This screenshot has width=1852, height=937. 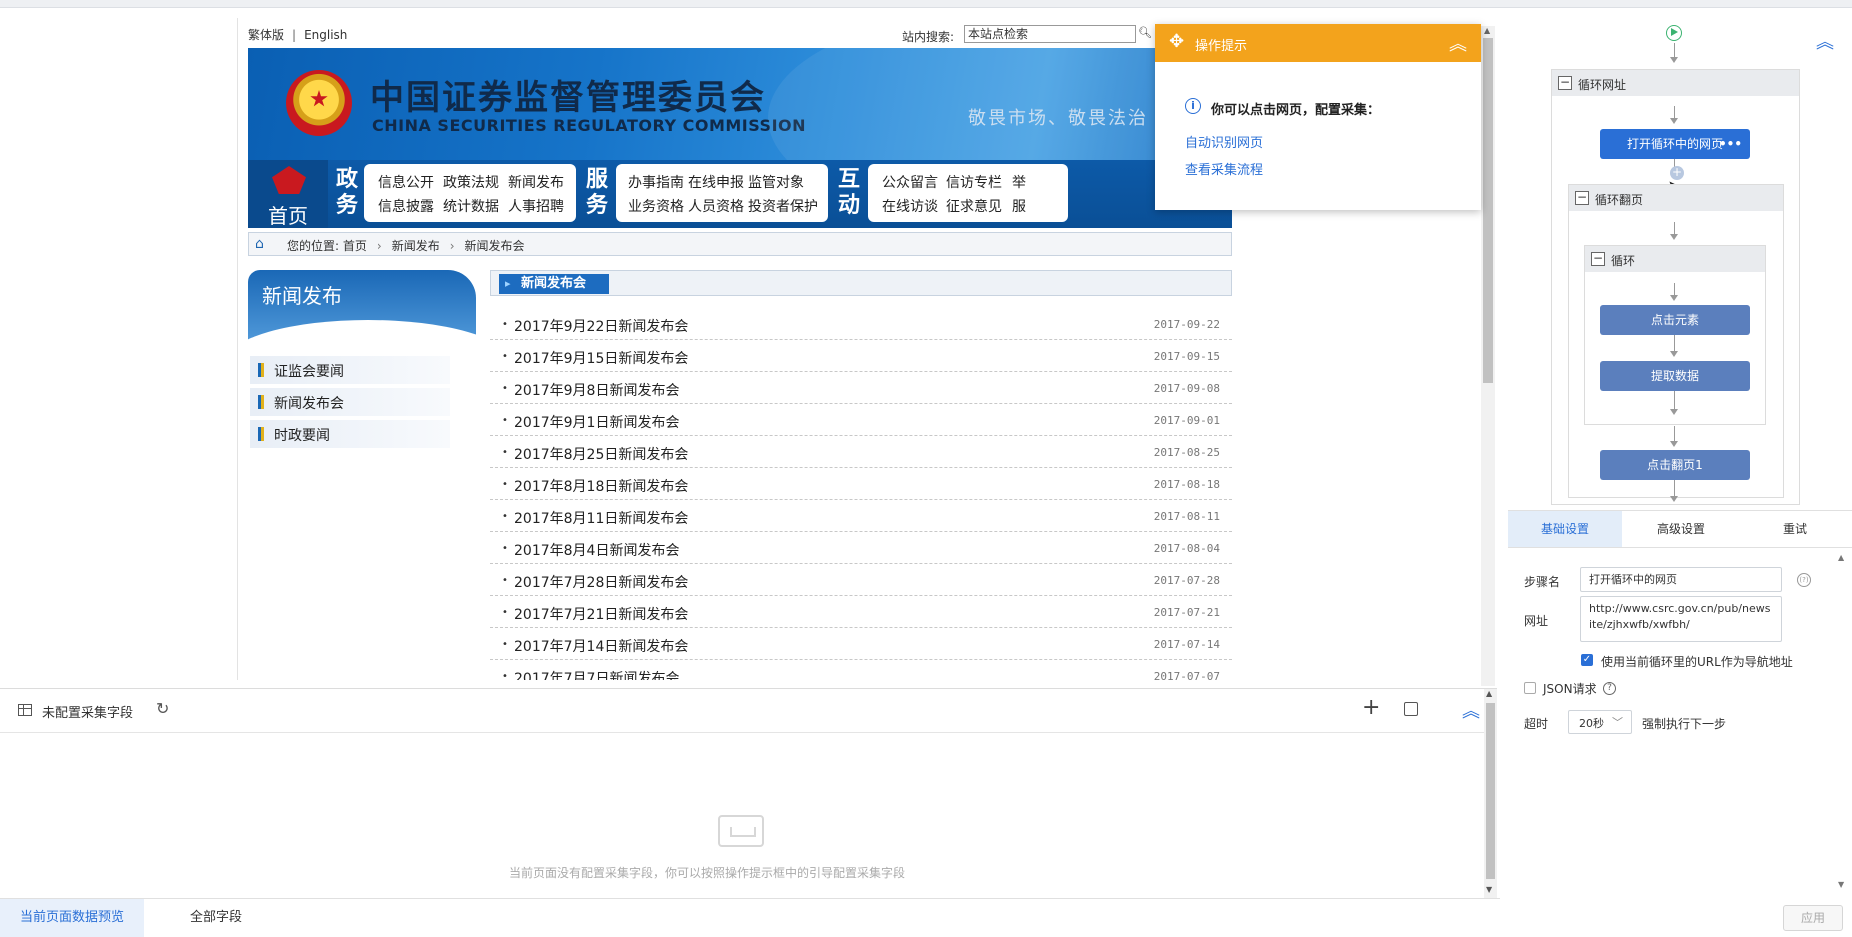 I want to click on help-icon: (?), so click(x=1804, y=580).